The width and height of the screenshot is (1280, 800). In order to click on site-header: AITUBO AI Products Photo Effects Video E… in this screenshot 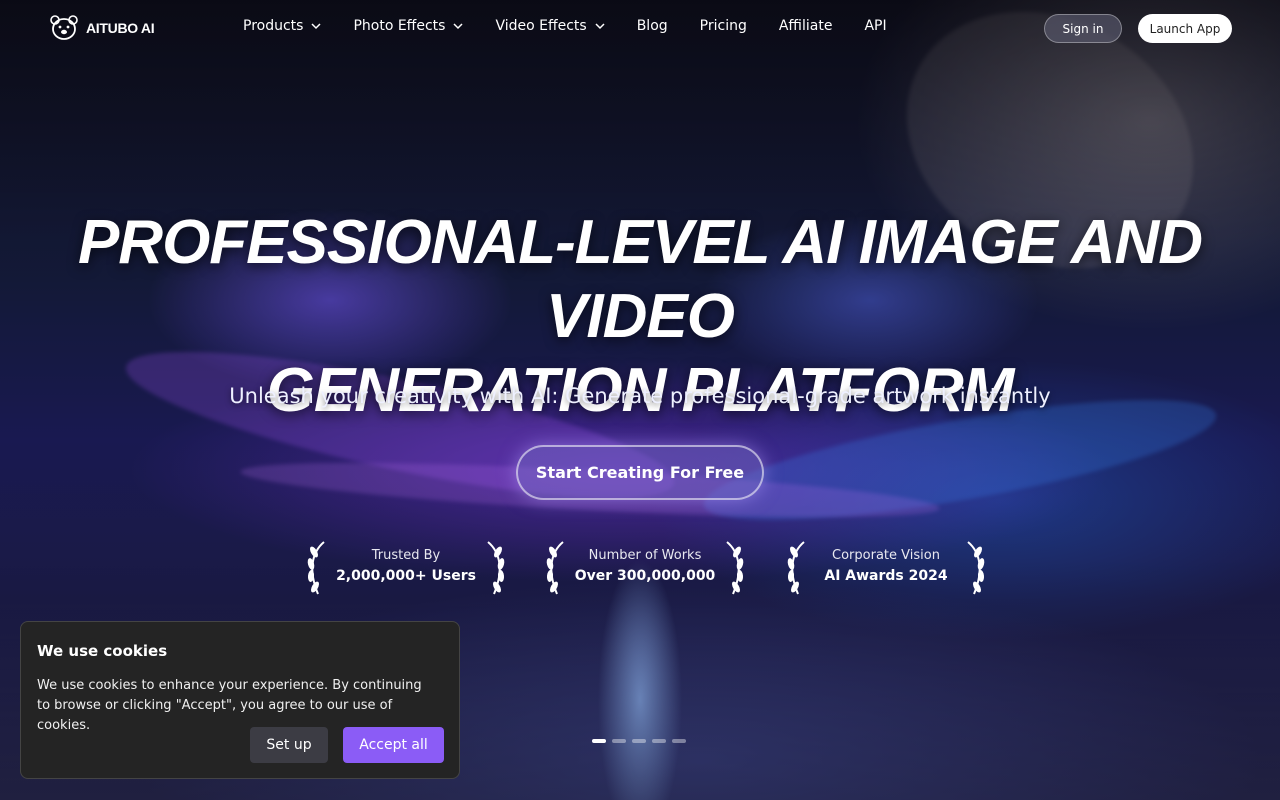, I will do `click(640, 28)`.